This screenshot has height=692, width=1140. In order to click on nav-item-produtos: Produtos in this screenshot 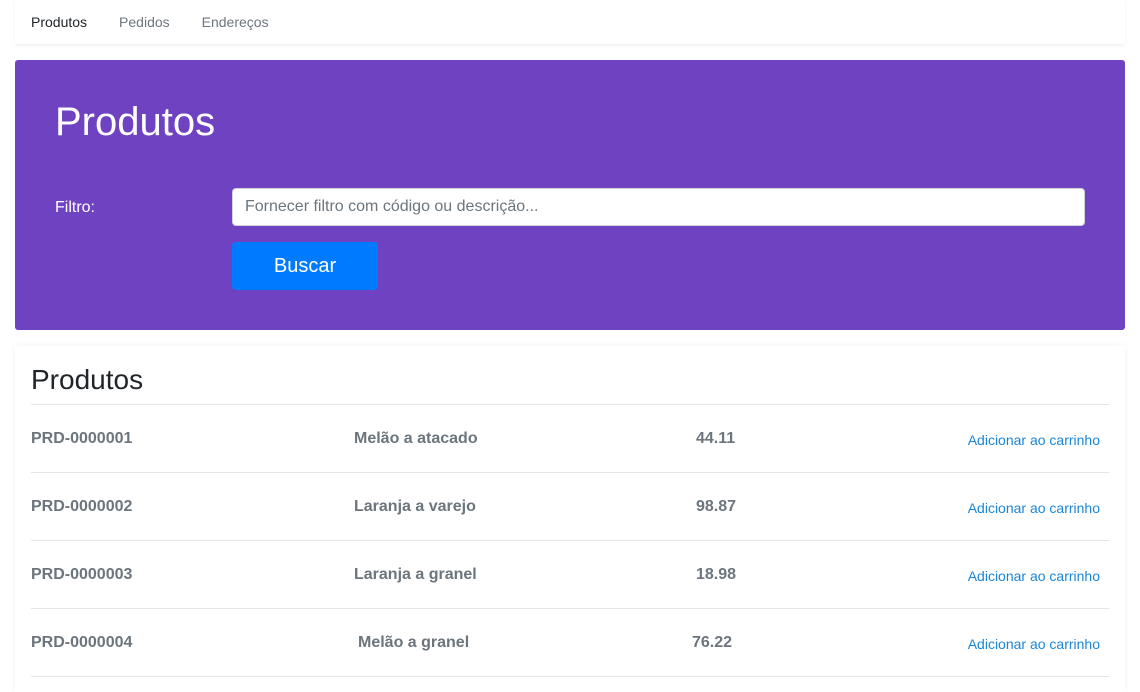, I will do `click(59, 22)`.